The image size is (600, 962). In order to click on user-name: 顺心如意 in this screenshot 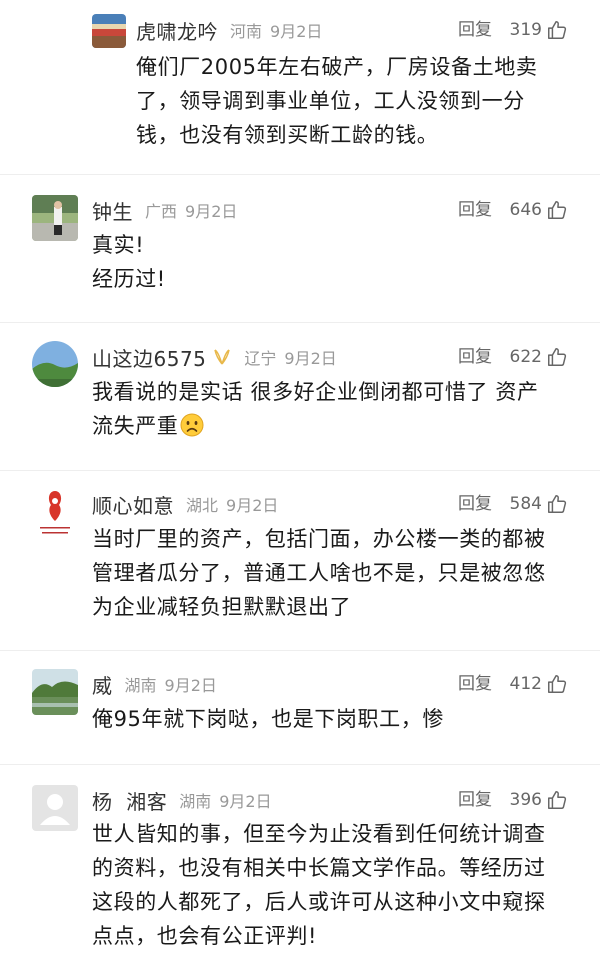, I will do `click(133, 504)`.